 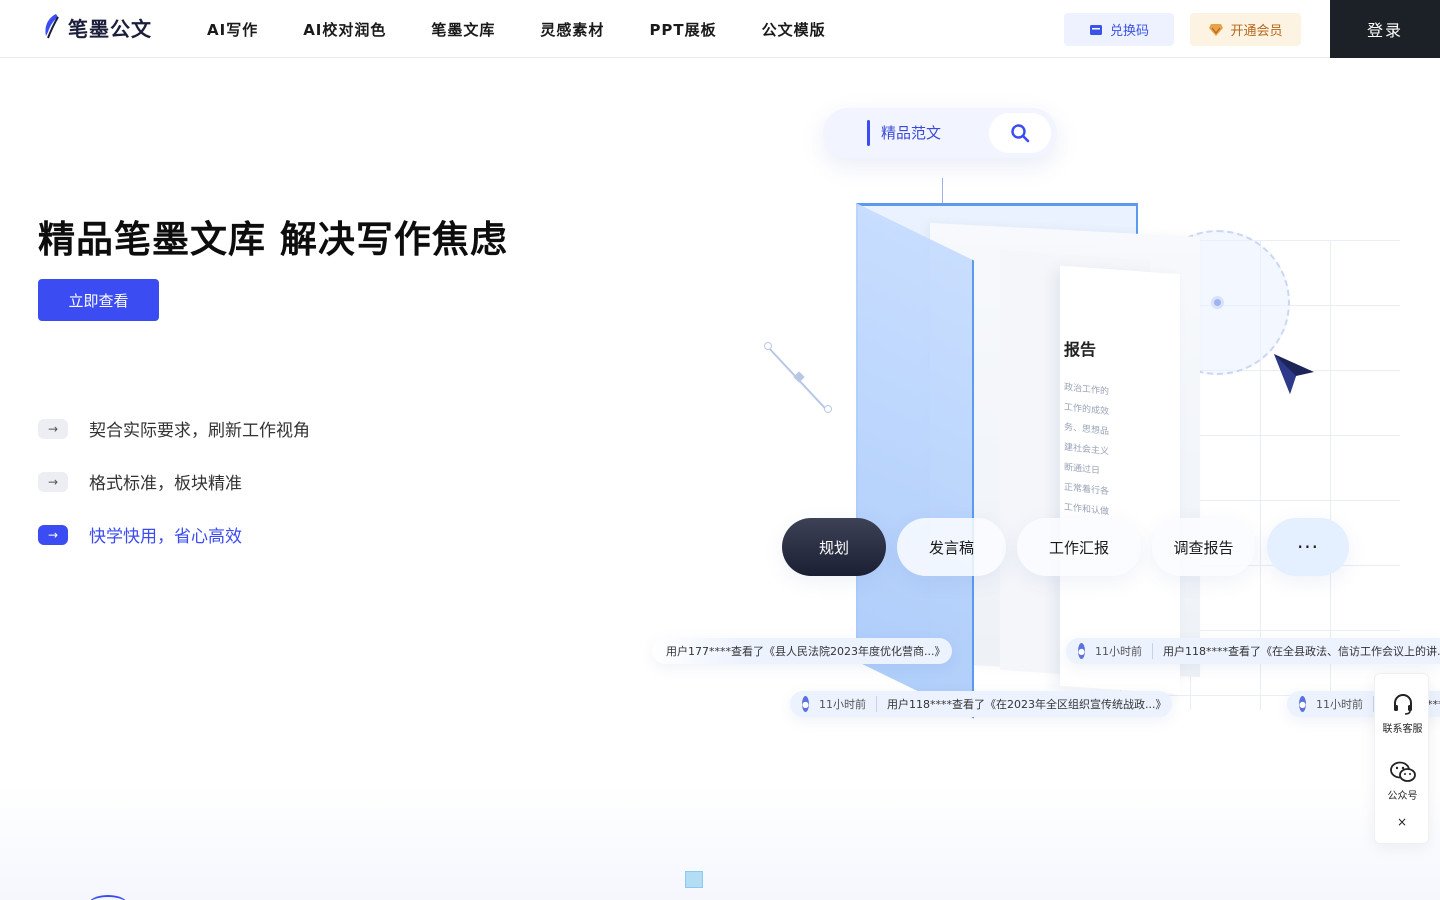 What do you see at coordinates (1079, 547) in the screenshot?
I see `chip-work-report: 工作汇报` at bounding box center [1079, 547].